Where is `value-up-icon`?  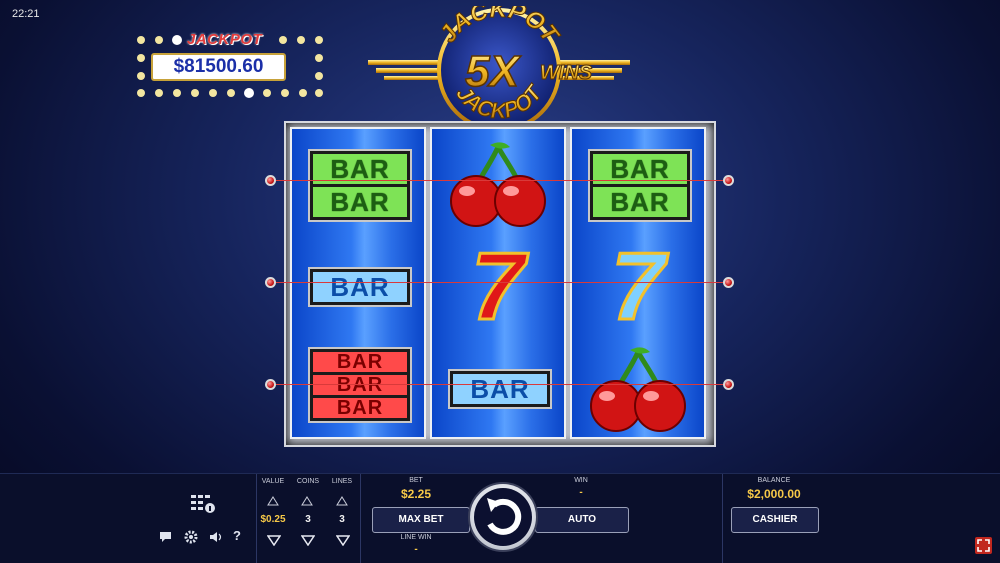
value-up-icon is located at coordinates (273, 501).